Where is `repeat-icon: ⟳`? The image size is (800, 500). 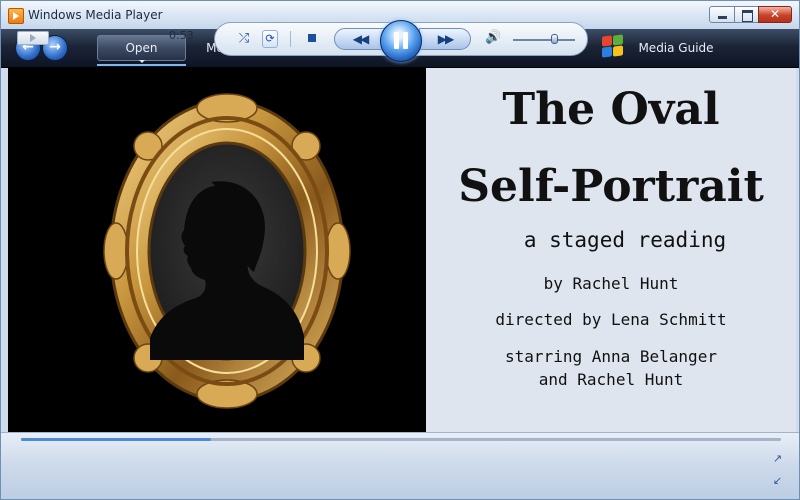
repeat-icon: ⟳ is located at coordinates (270, 38).